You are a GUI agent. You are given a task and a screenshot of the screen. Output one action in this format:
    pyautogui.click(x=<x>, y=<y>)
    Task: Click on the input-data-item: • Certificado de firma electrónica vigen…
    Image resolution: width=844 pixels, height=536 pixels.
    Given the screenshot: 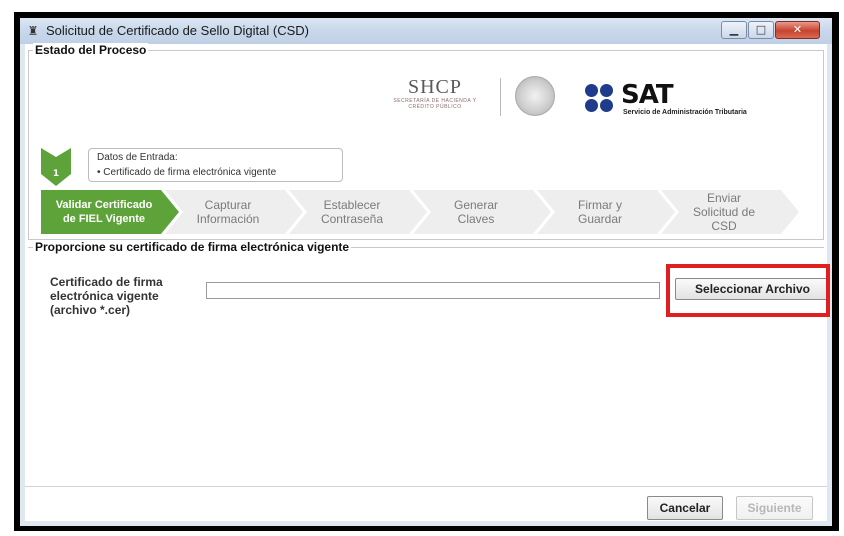 What is the action you would take?
    pyautogui.click(x=187, y=172)
    